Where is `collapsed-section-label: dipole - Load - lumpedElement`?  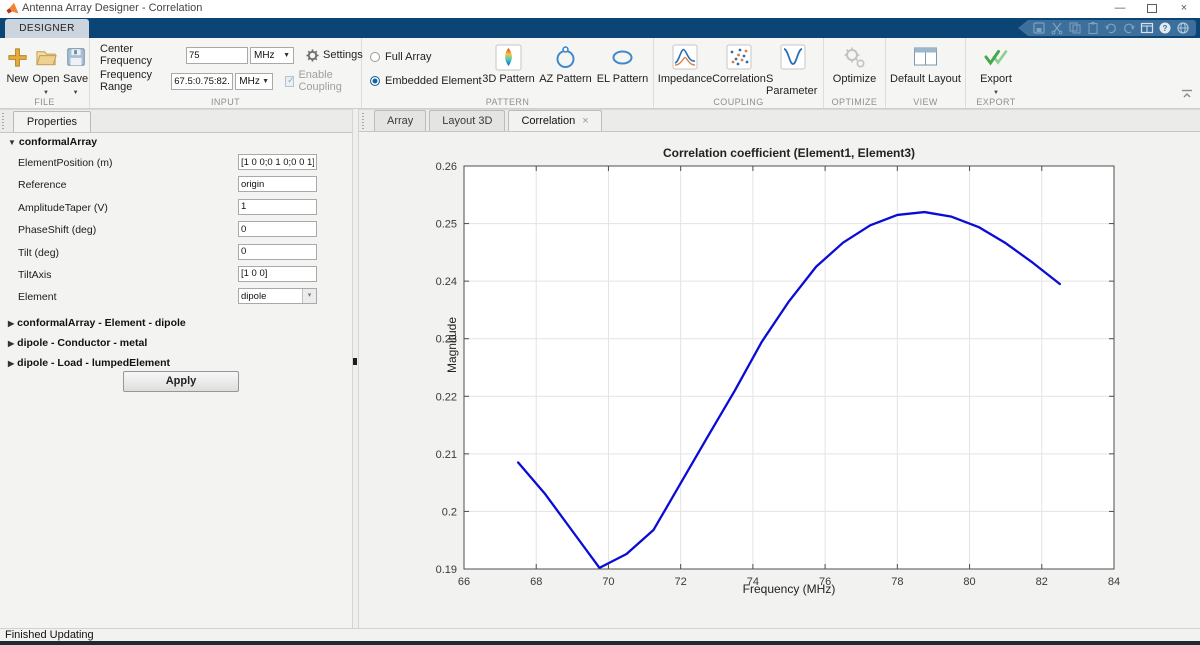 collapsed-section-label: dipole - Load - lumpedElement is located at coordinates (93, 363).